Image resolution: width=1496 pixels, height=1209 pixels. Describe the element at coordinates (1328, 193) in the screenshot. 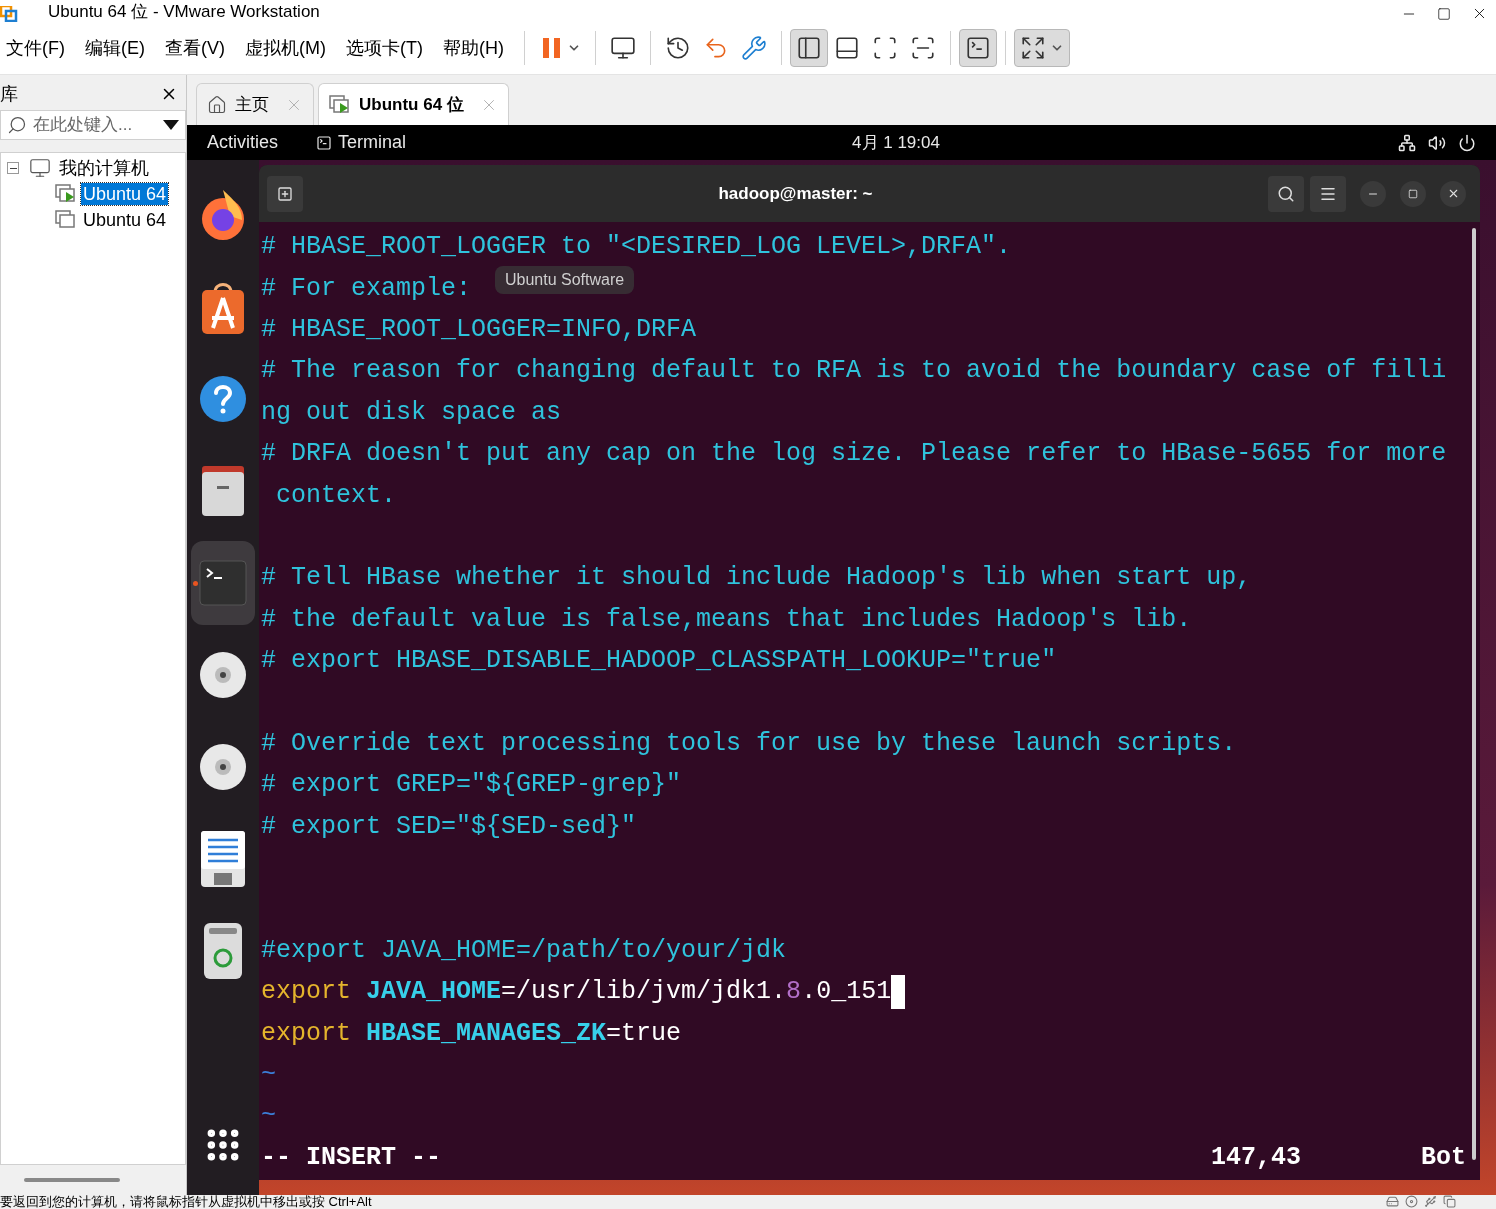

I see `menu-button` at that location.